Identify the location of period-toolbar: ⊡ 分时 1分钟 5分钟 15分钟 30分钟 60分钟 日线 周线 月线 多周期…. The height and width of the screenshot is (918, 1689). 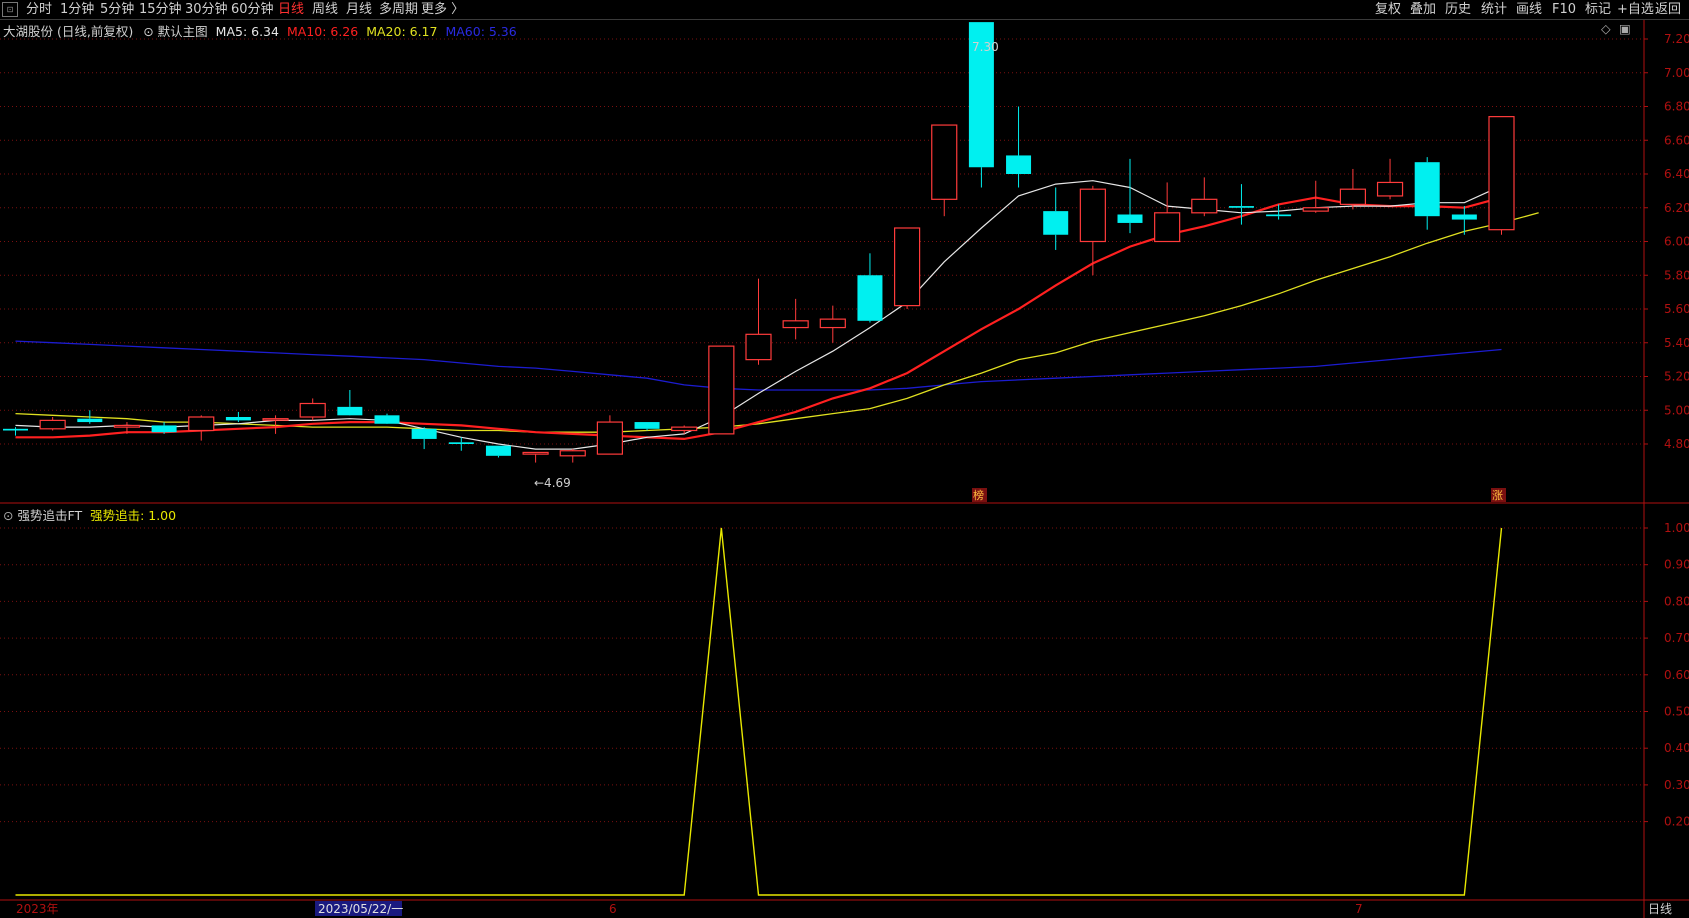
(844, 10).